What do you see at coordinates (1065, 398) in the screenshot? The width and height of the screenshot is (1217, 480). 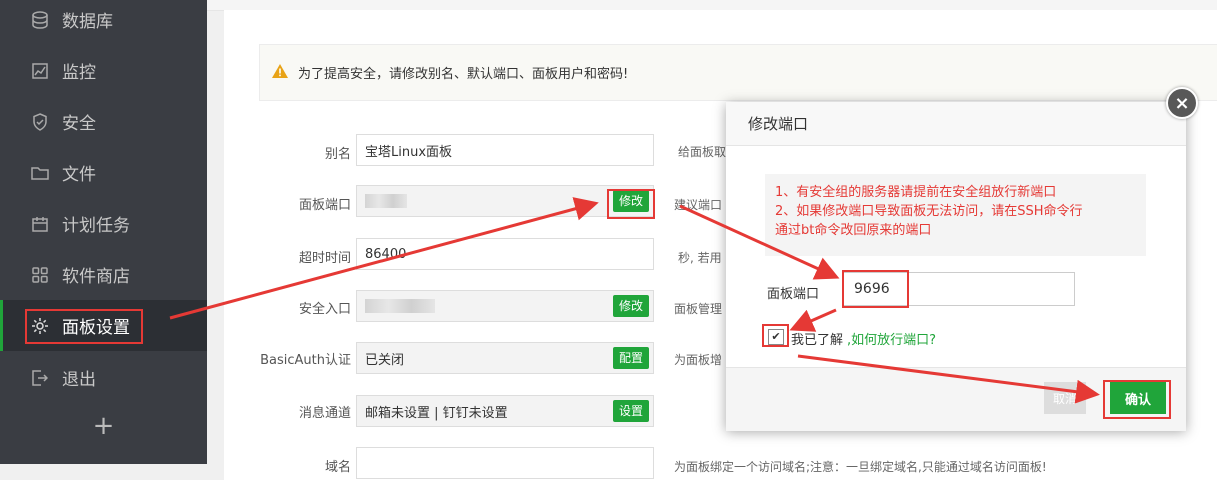 I see `cancel-button: 取消` at bounding box center [1065, 398].